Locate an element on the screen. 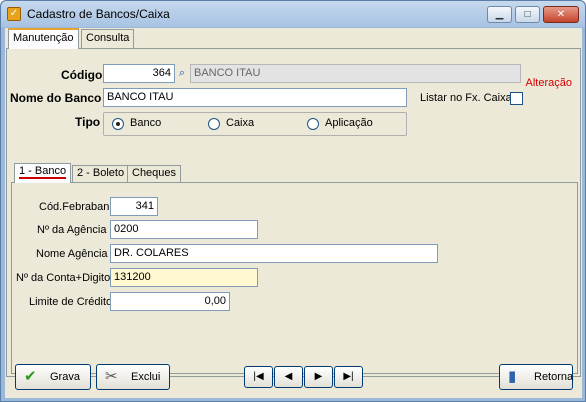 The image size is (586, 402). tab-cheques-label: Cheques is located at coordinates (154, 173).